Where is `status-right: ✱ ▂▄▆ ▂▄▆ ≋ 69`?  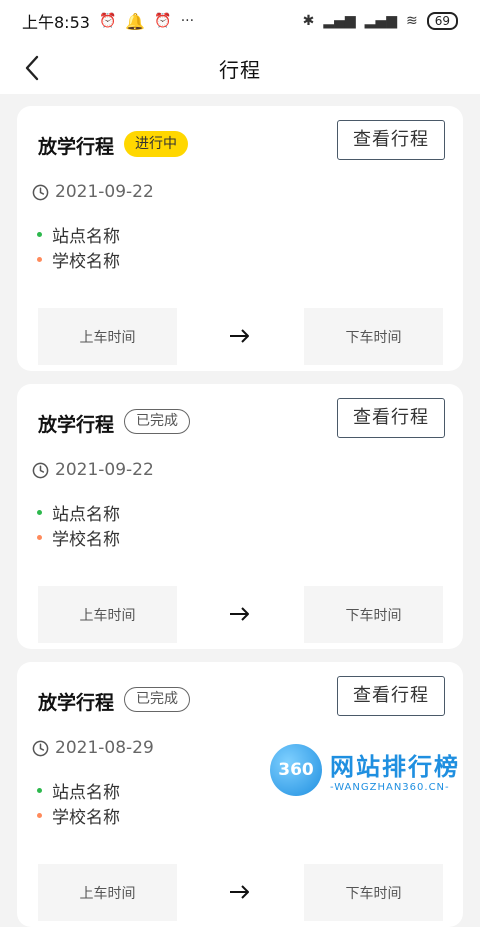
status-right: ✱ ▂▄▆ ▂▄▆ ≋ 69 is located at coordinates (380, 21).